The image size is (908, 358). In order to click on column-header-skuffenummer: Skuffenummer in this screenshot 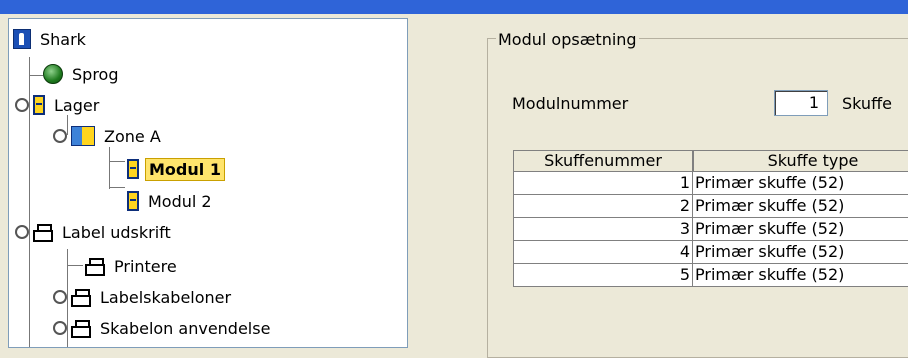, I will do `click(603, 161)`.